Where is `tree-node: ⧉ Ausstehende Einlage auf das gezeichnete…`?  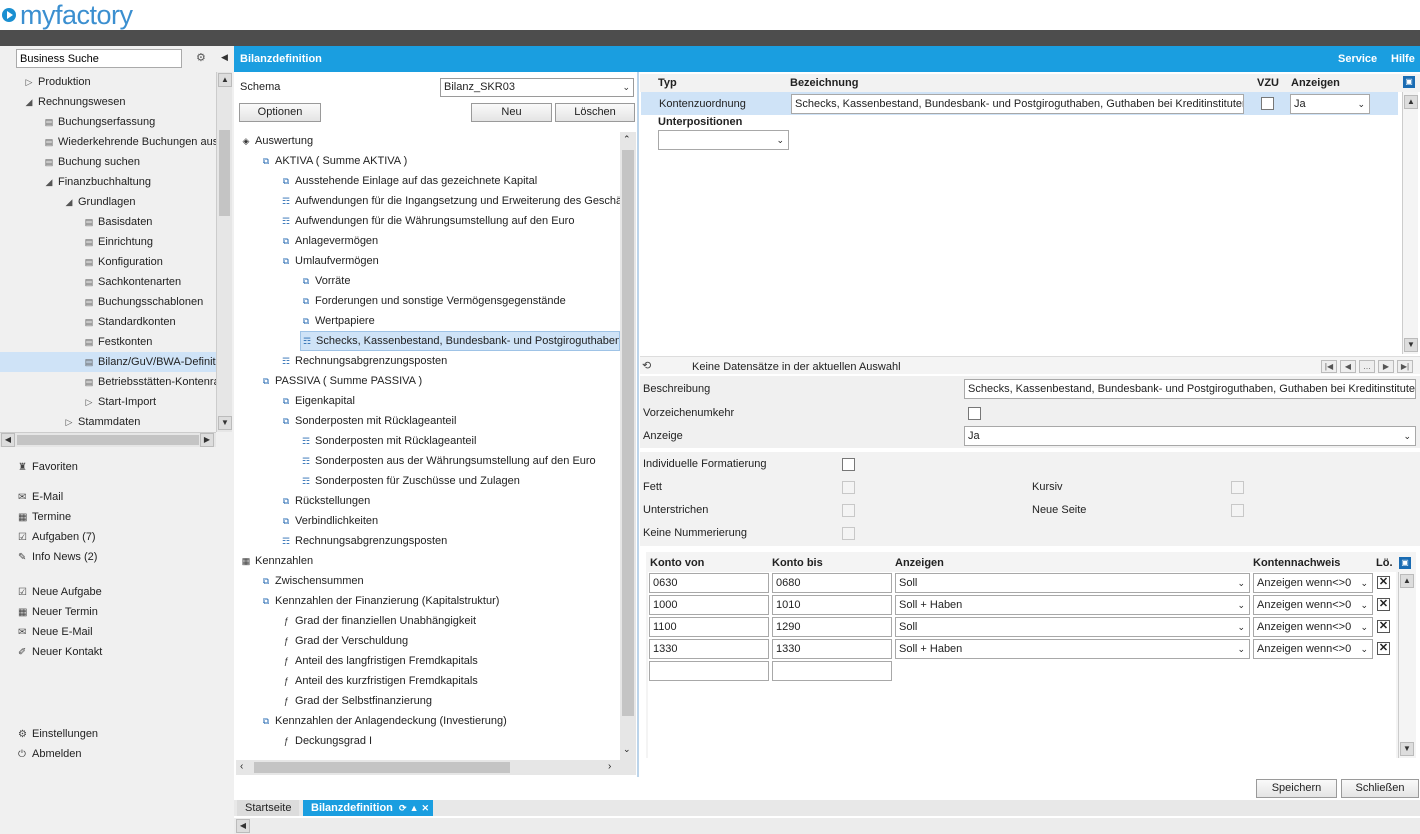
tree-node: ⧉ Ausstehende Einlage auf das gezeichnete… is located at coordinates (450, 181).